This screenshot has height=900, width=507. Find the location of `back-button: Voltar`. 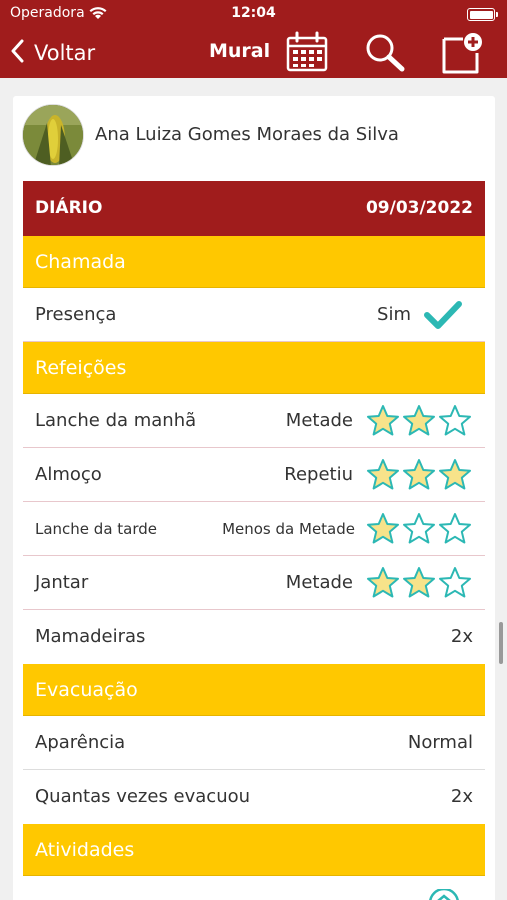

back-button: Voltar is located at coordinates (52, 53).